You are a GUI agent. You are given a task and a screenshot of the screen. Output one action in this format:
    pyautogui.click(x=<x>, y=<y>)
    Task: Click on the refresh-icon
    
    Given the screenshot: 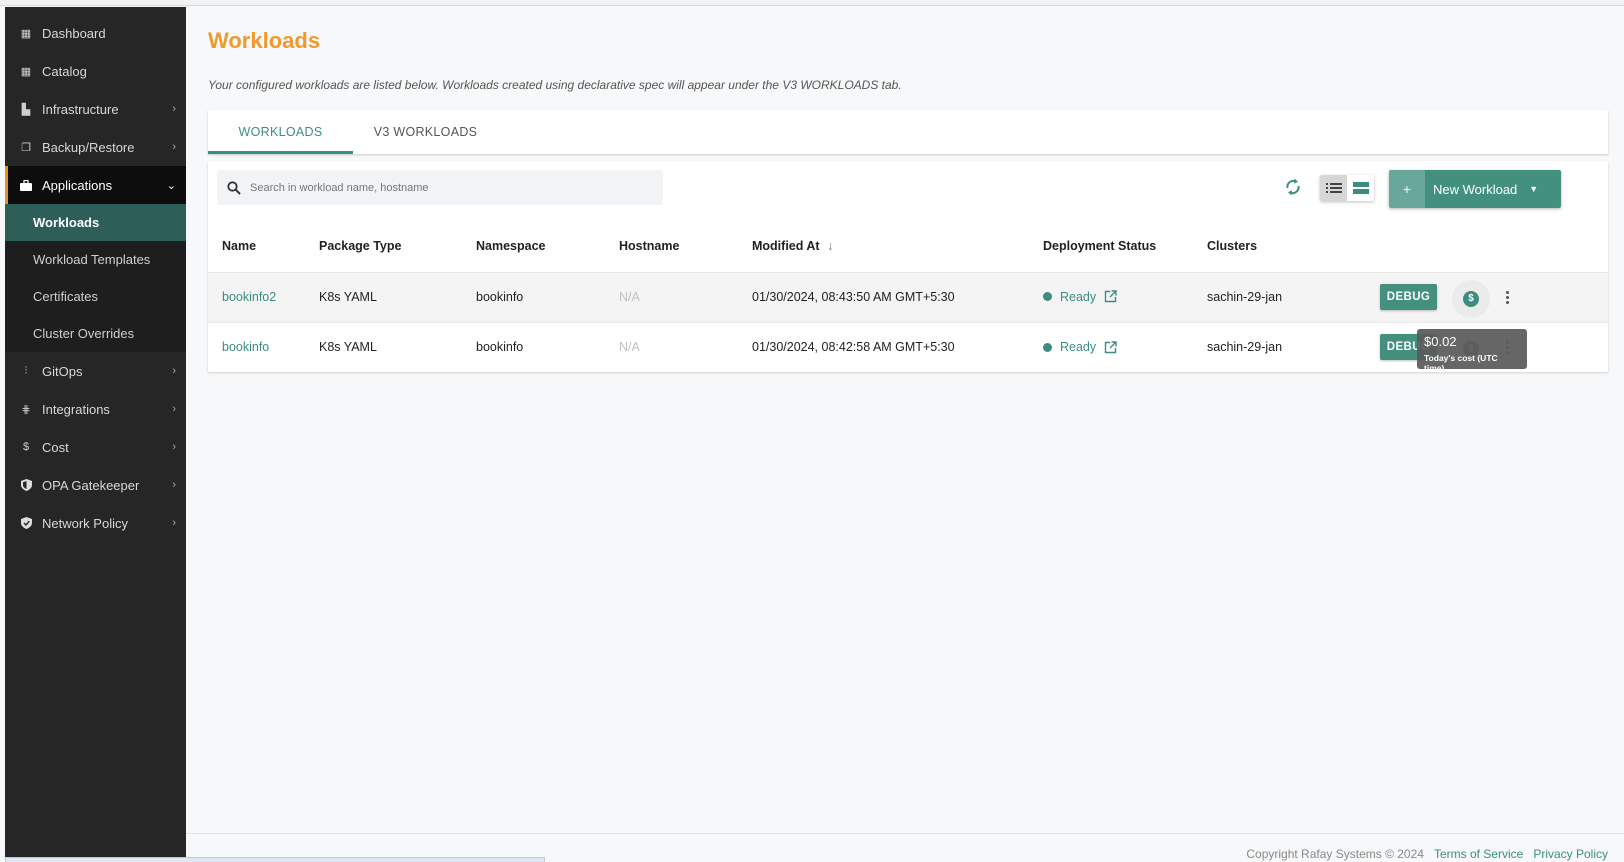 What is the action you would take?
    pyautogui.click(x=1293, y=187)
    